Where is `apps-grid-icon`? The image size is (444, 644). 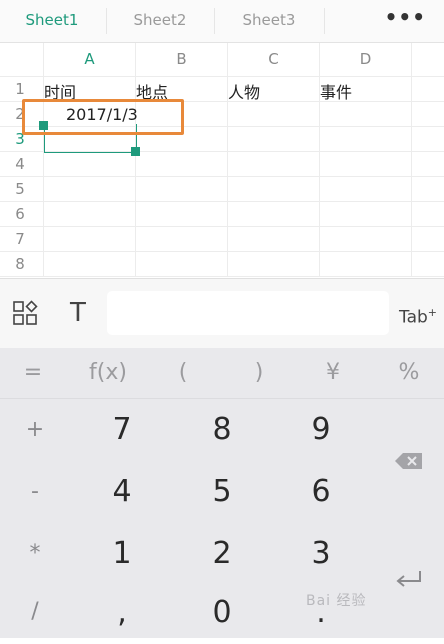 apps-grid-icon is located at coordinates (25, 313).